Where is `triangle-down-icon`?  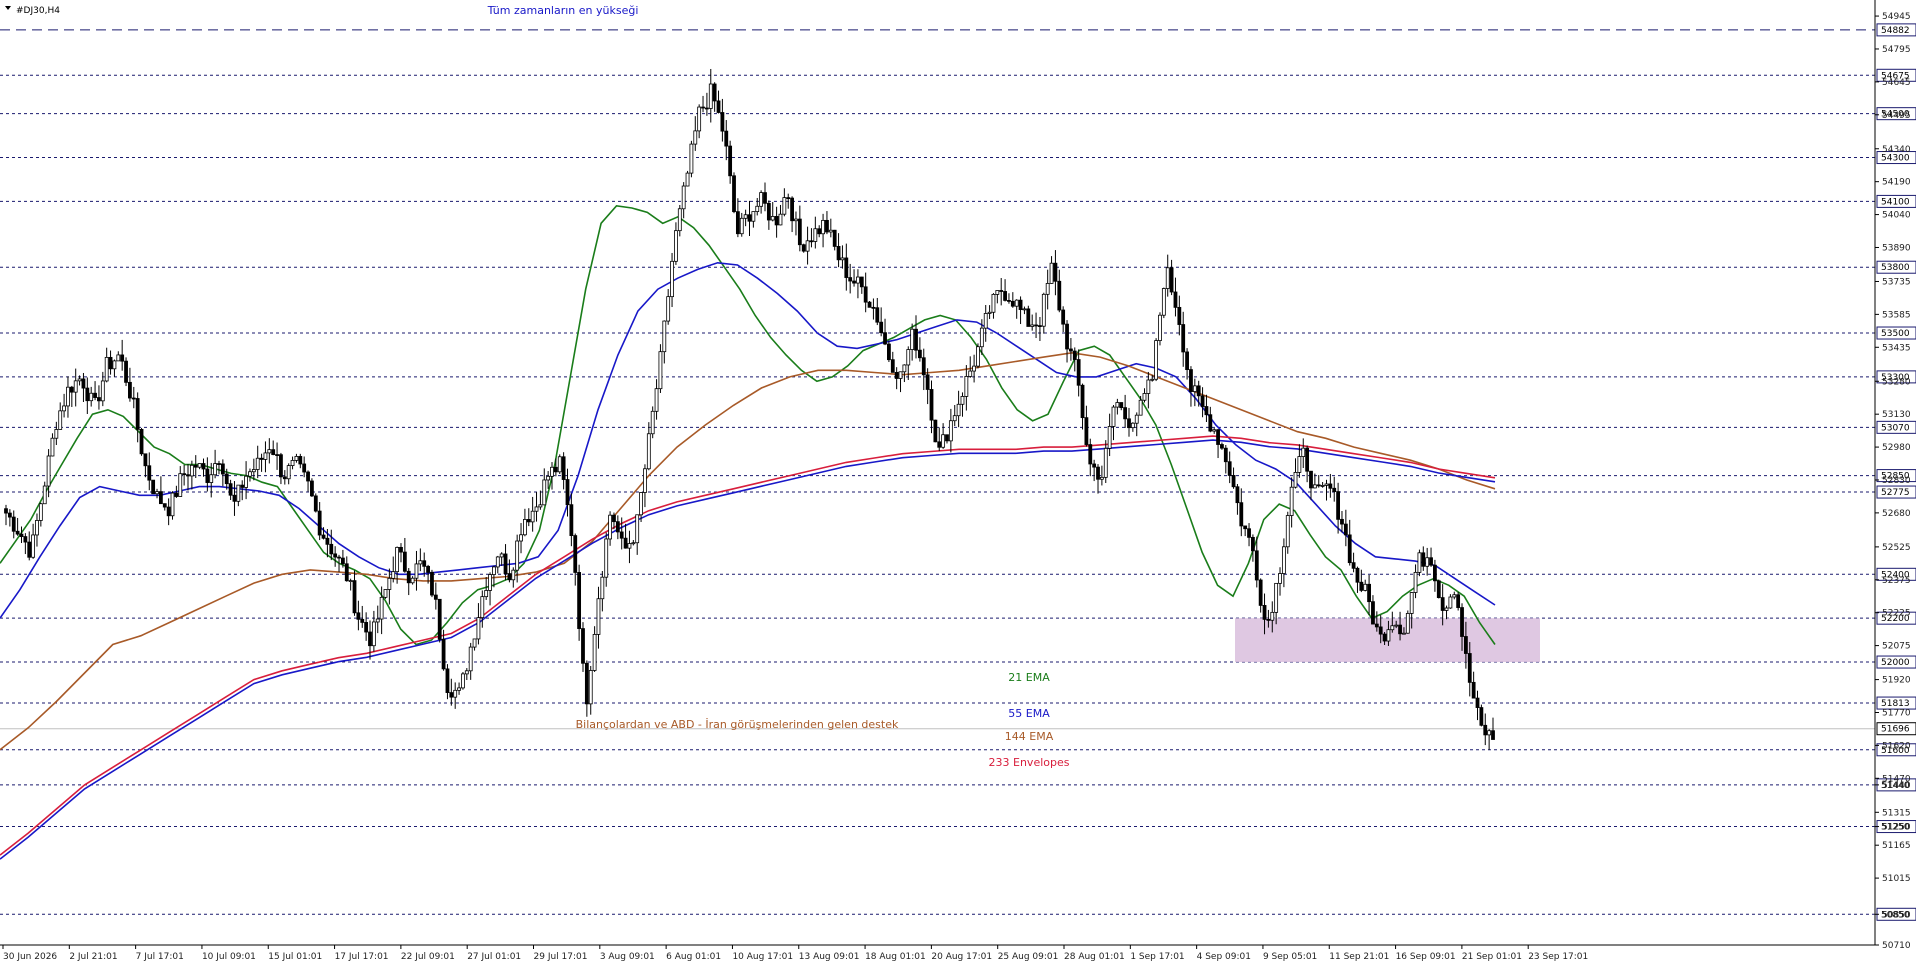 triangle-down-icon is located at coordinates (8, 8).